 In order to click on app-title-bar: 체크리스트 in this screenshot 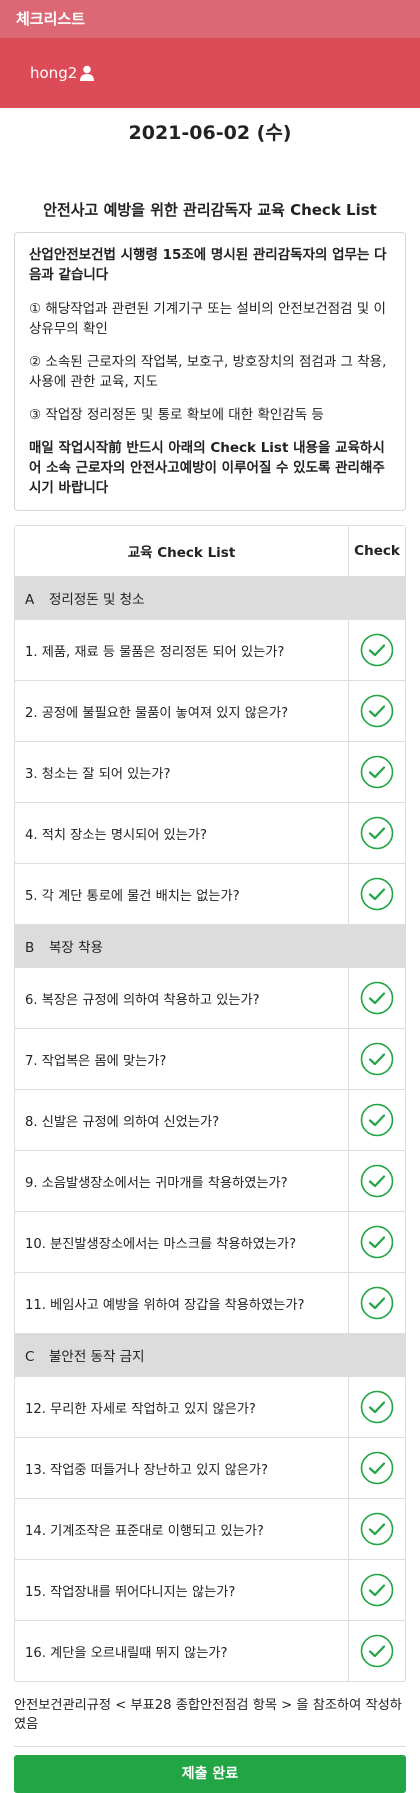, I will do `click(210, 19)`.